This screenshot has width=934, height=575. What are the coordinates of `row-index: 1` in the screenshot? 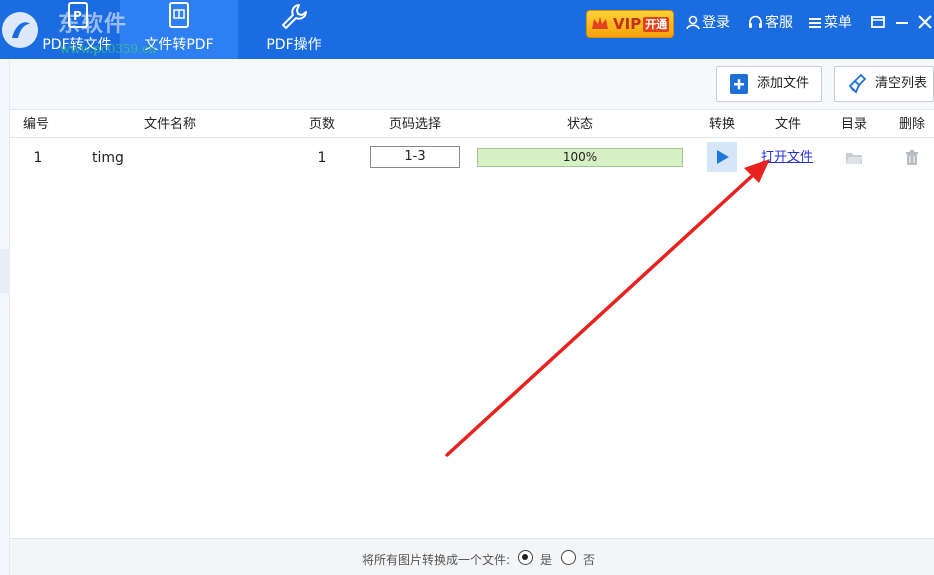 It's located at (38, 158).